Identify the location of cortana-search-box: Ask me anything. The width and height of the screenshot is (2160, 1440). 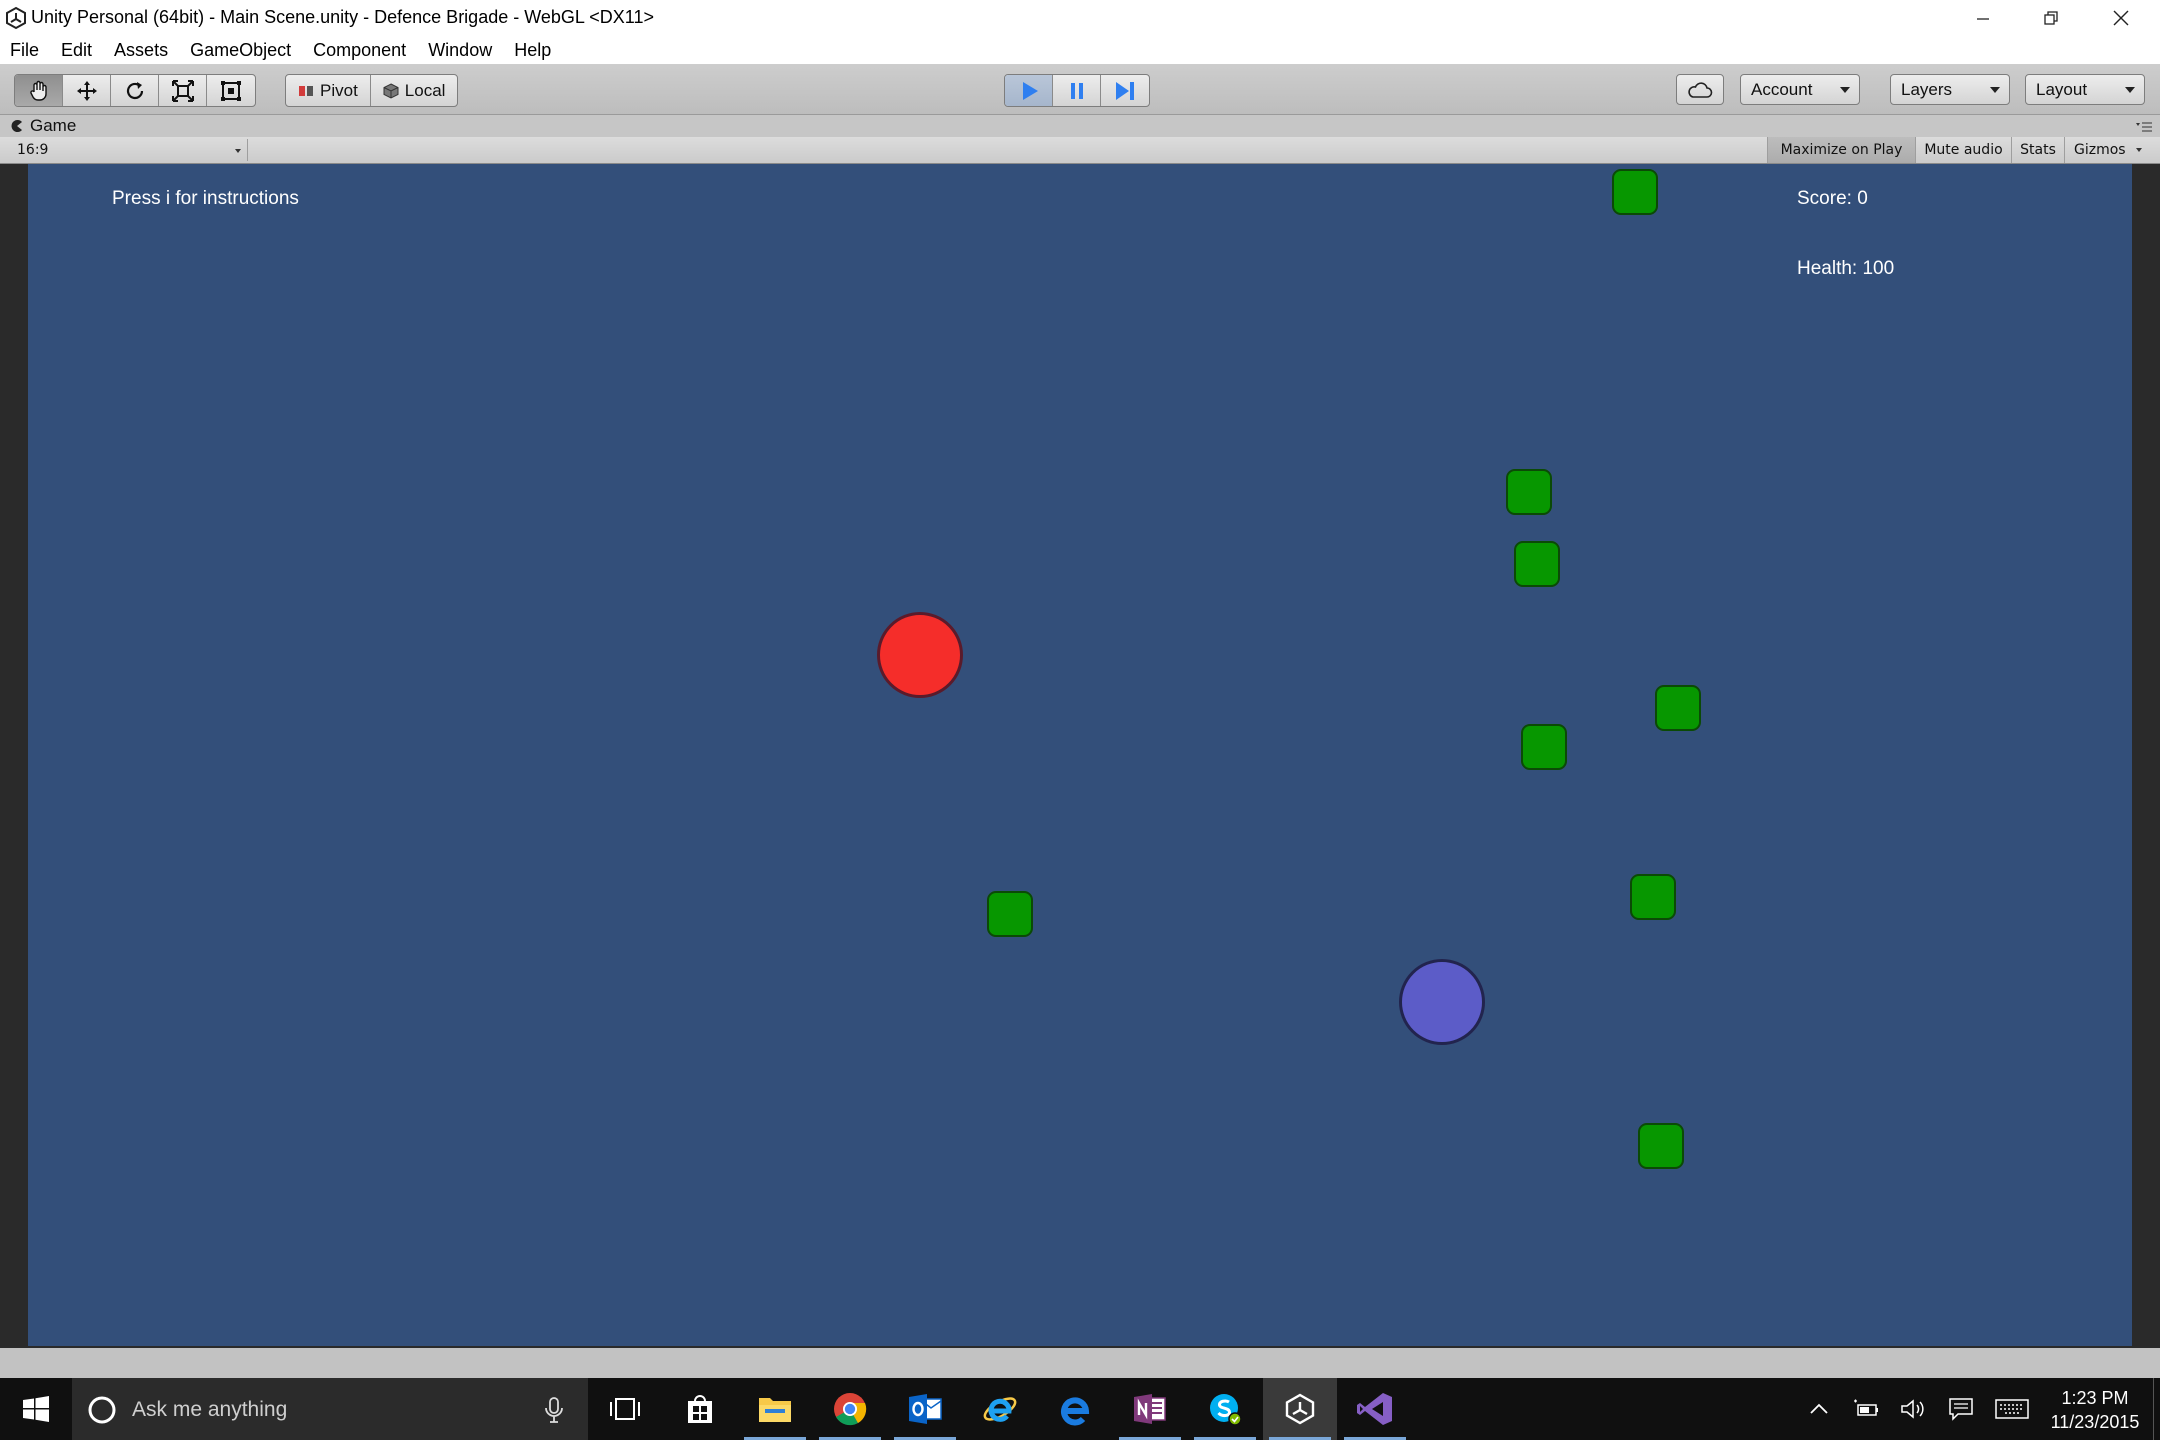
(330, 1409).